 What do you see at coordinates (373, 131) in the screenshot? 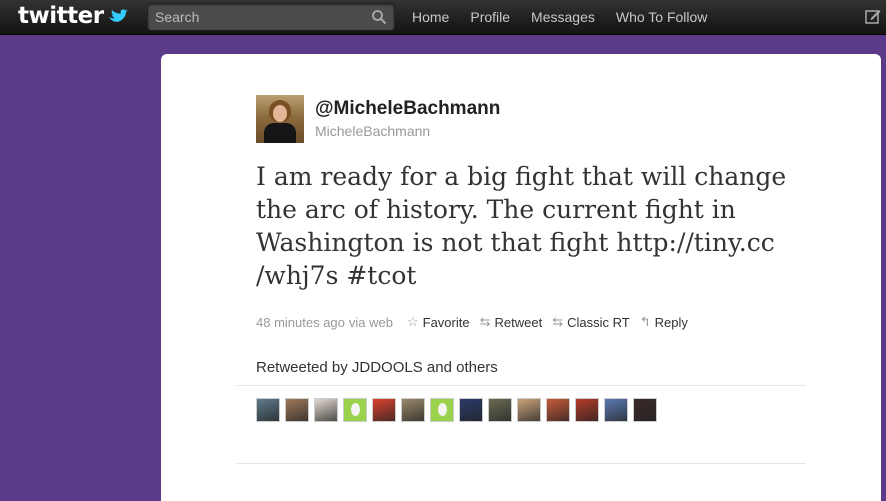
I see `tweet-screen-name: MicheleBachmann` at bounding box center [373, 131].